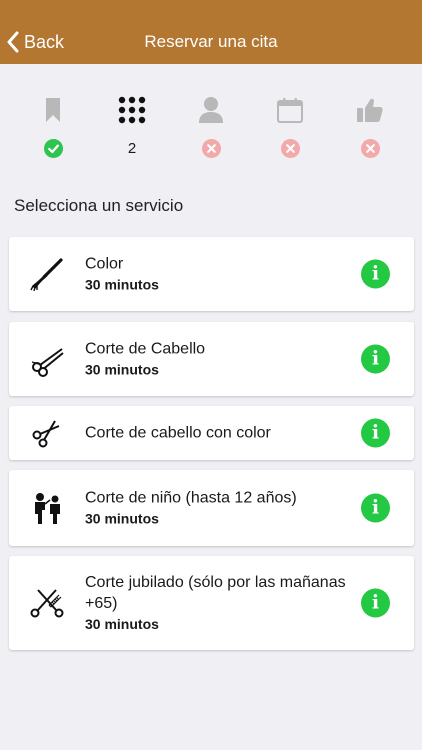 The width and height of the screenshot is (422, 750). What do you see at coordinates (132, 148) in the screenshot?
I see `step-number: 2` at bounding box center [132, 148].